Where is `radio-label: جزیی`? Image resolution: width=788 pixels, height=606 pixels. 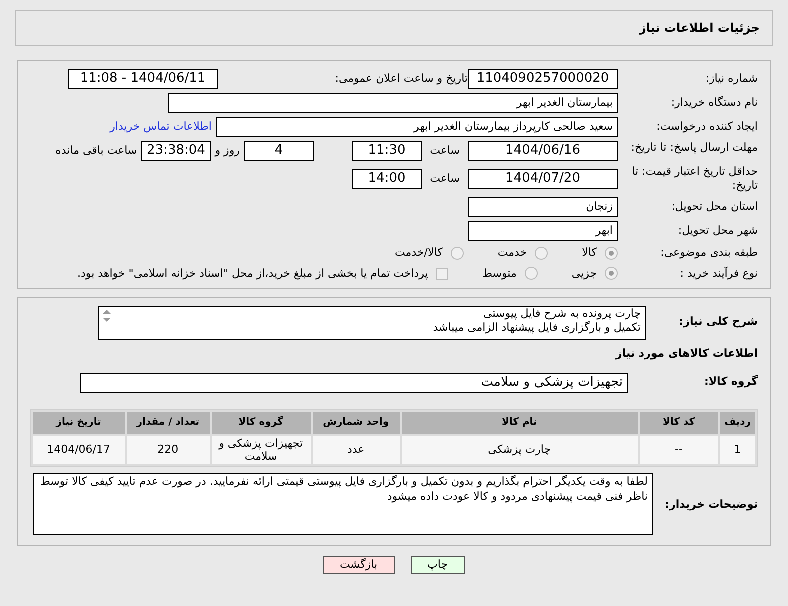
radio-label: جزیی is located at coordinates (584, 274).